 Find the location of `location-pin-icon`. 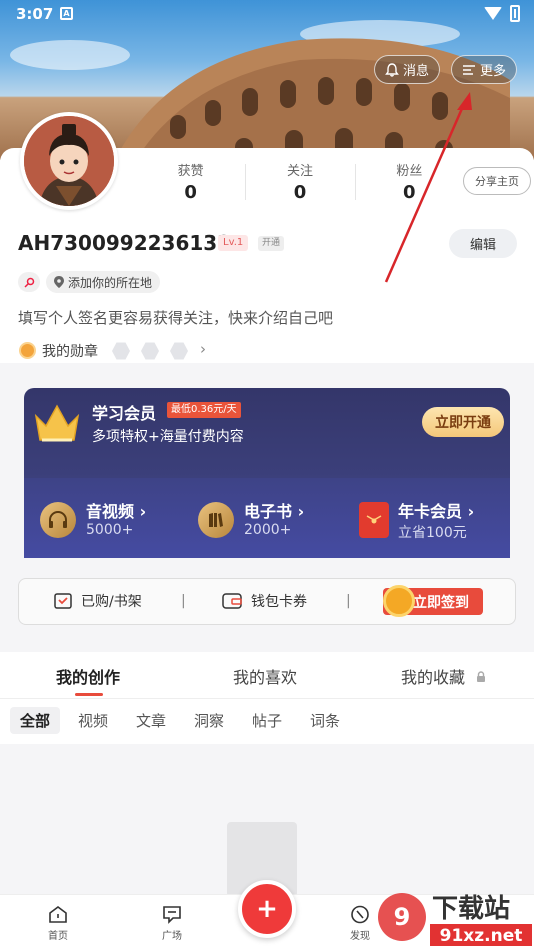

location-pin-icon is located at coordinates (59, 282).